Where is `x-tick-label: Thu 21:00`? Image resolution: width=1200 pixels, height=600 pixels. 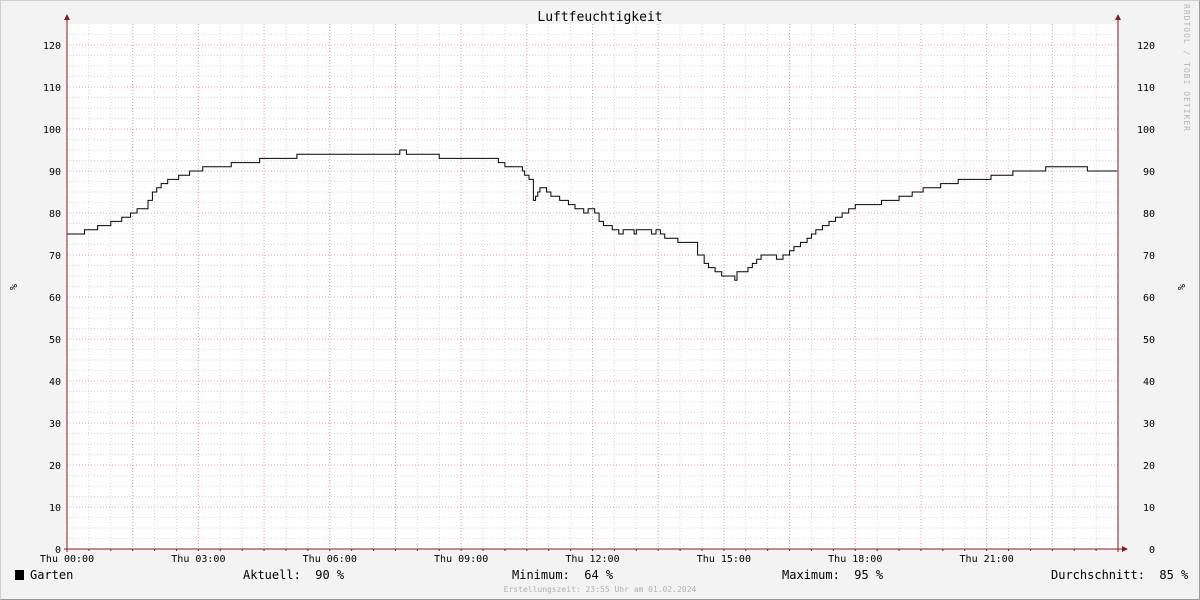
x-tick-label: Thu 21:00 is located at coordinates (987, 559).